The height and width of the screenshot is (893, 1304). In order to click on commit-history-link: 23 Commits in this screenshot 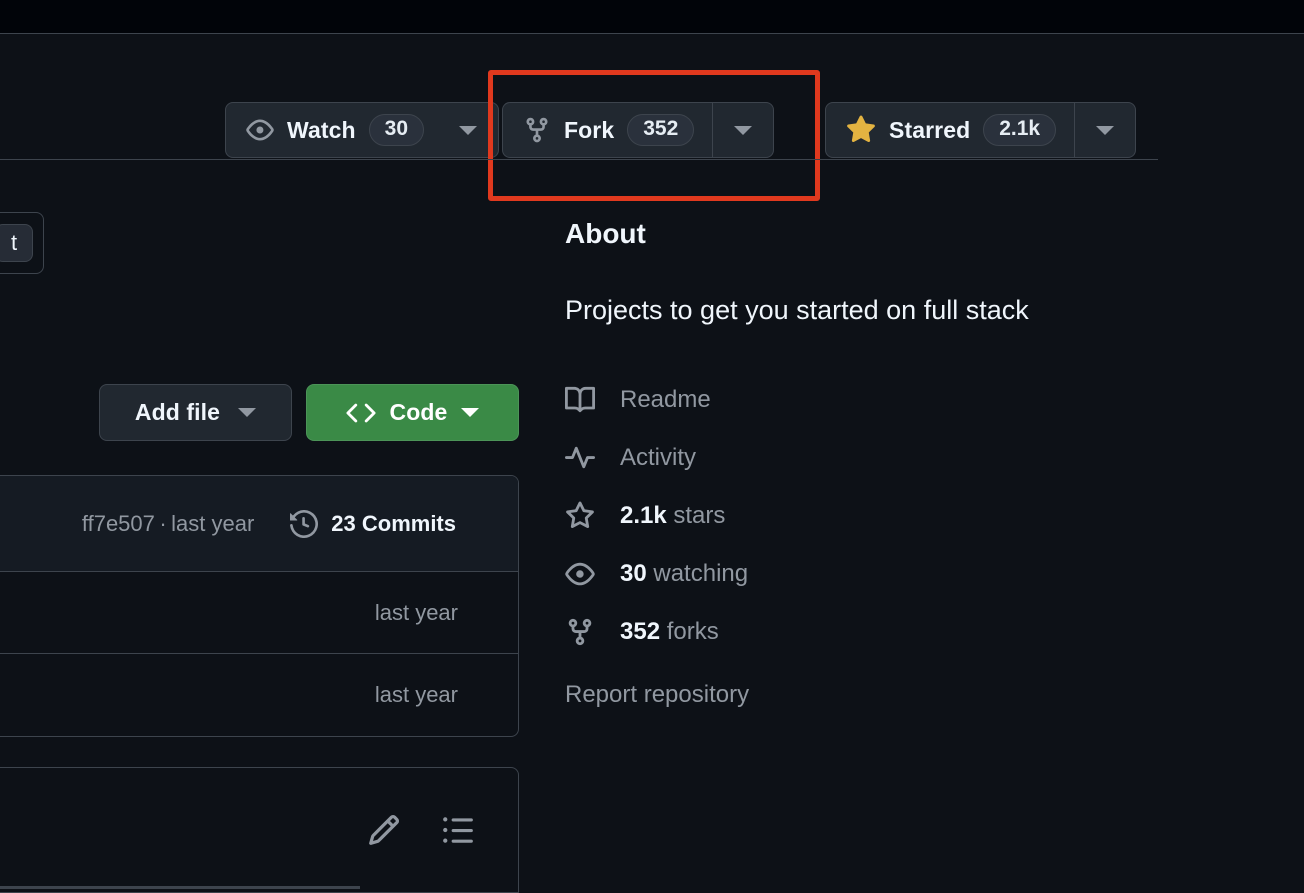, I will do `click(373, 523)`.